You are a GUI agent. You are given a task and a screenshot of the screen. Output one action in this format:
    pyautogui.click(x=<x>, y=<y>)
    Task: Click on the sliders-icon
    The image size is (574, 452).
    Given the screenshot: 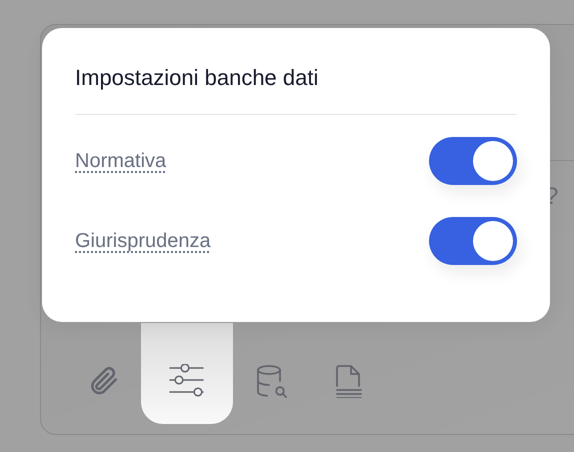 What is the action you would take?
    pyautogui.click(x=187, y=381)
    